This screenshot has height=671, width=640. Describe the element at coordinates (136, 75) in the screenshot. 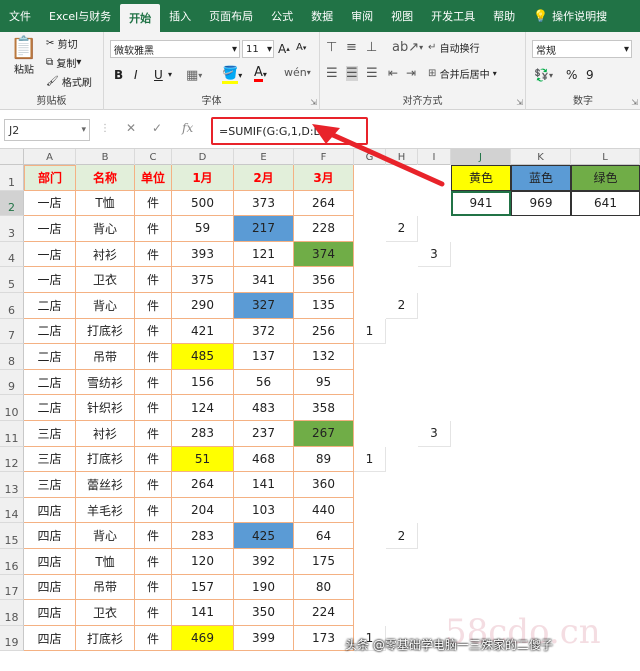

I see `italic-button: I` at that location.